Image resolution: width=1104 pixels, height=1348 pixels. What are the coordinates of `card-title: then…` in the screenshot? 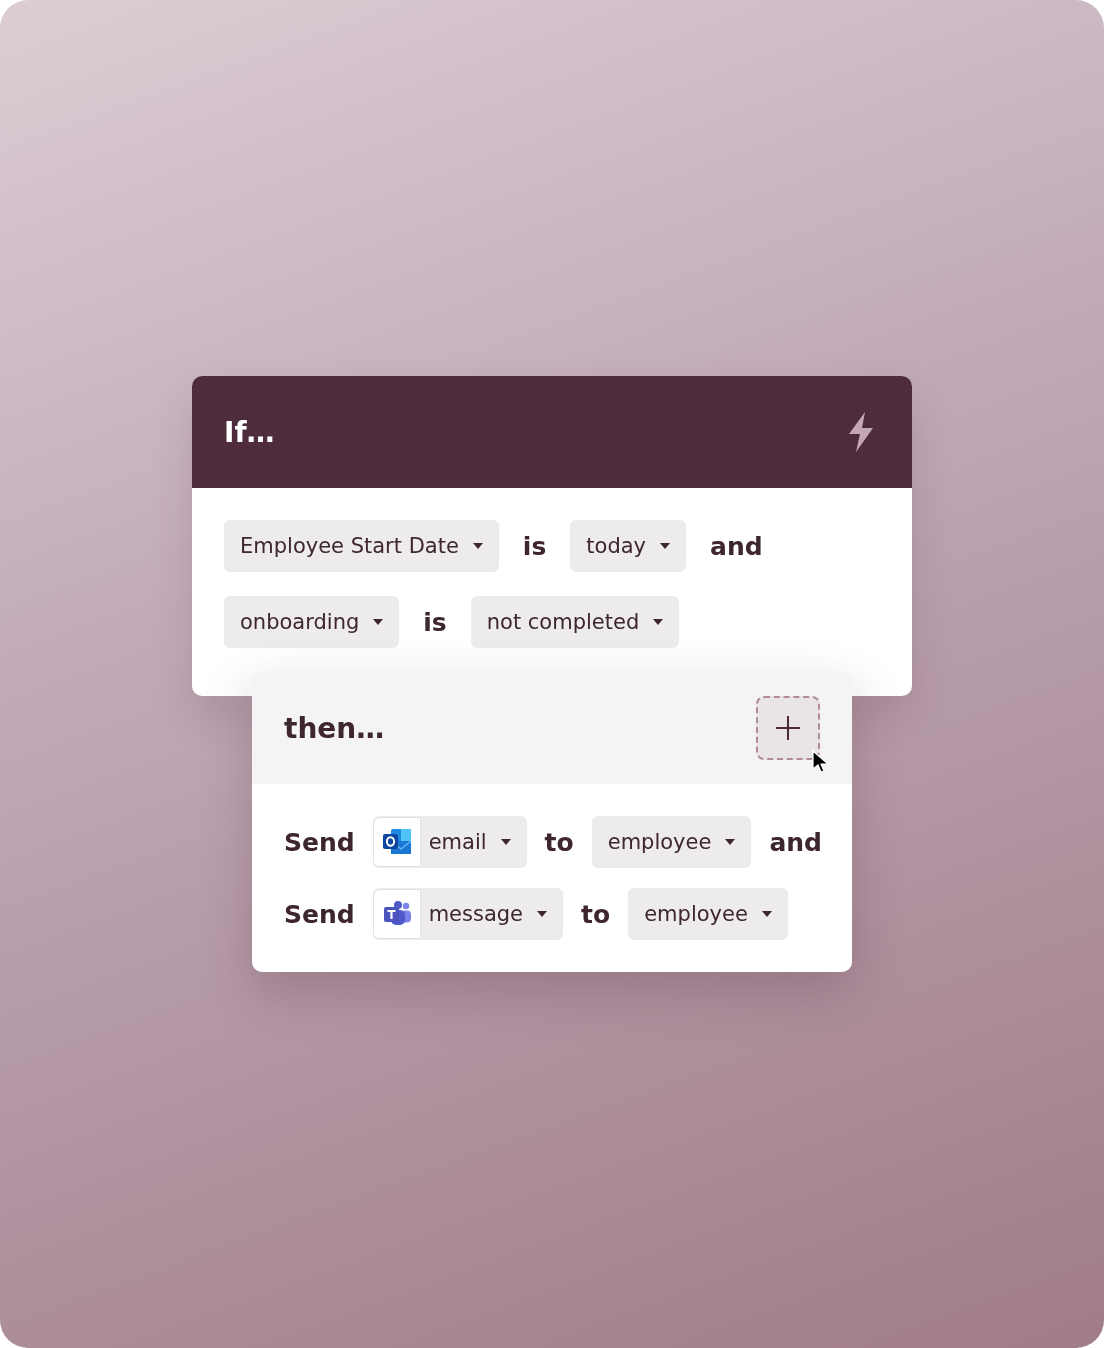 It's located at (334, 728).